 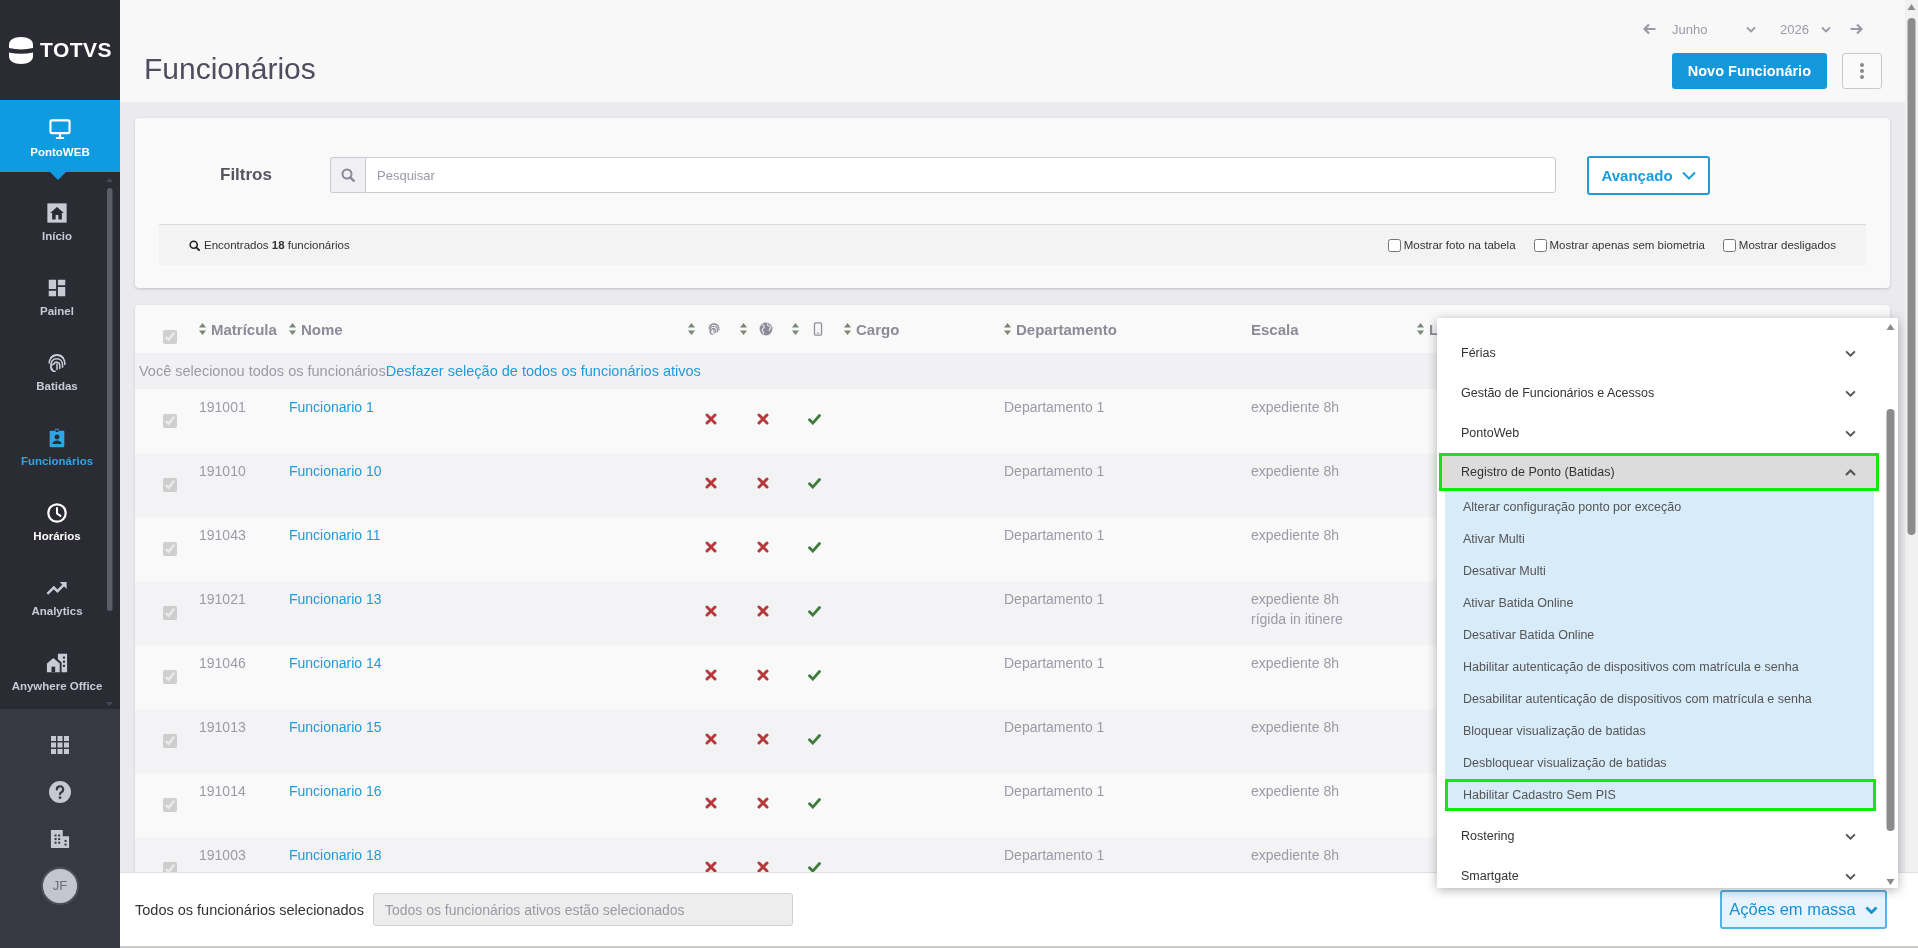 What do you see at coordinates (1659, 763) in the screenshot?
I see `menu-item: Desbloquear visualização de batidas` at bounding box center [1659, 763].